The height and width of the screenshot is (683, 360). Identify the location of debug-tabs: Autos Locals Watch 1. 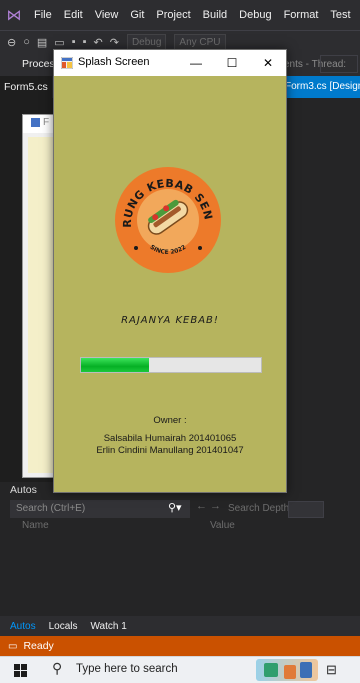
(180, 626).